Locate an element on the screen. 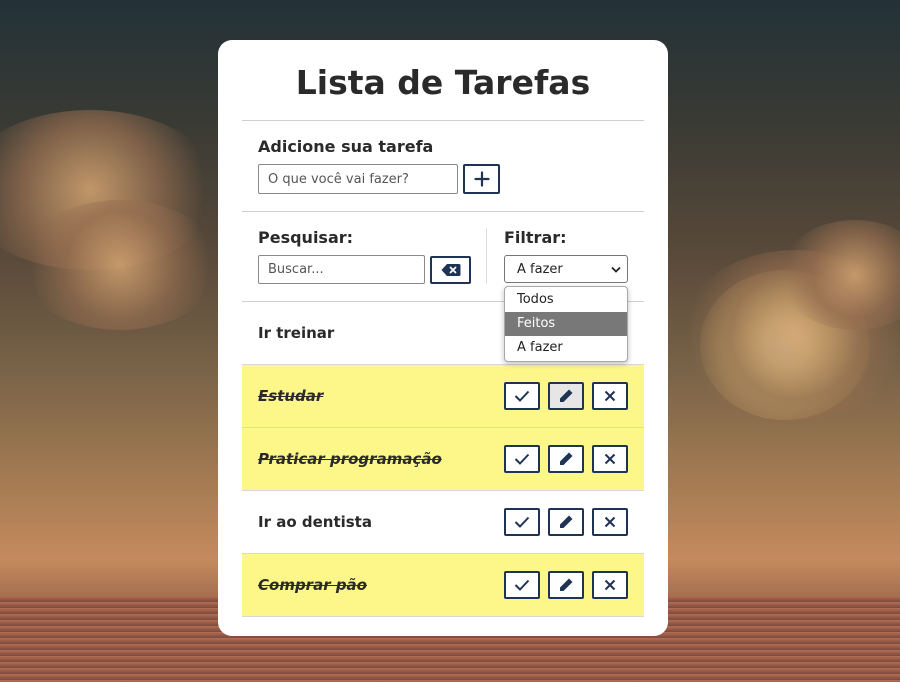 The image size is (900, 682). backspace-icon is located at coordinates (450, 269).